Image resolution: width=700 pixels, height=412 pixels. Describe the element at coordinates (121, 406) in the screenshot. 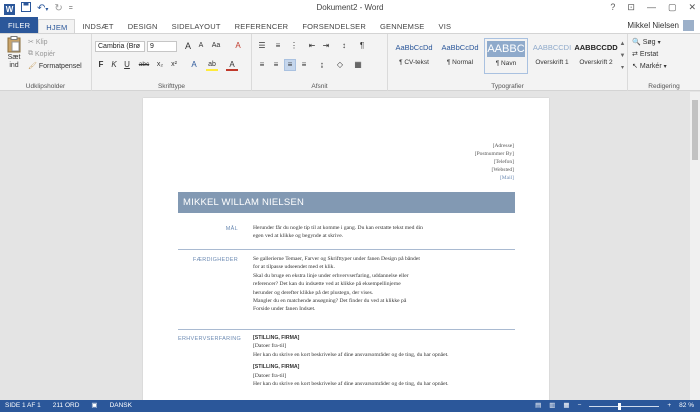

I see `language: DANSK` at that location.